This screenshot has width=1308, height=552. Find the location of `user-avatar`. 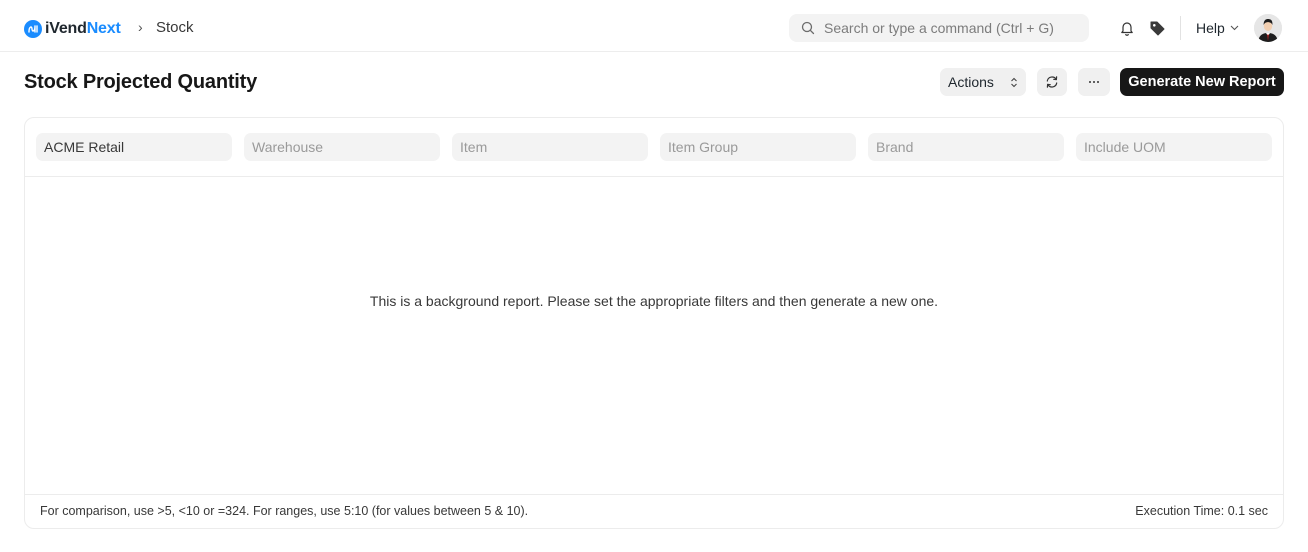

user-avatar is located at coordinates (1268, 28).